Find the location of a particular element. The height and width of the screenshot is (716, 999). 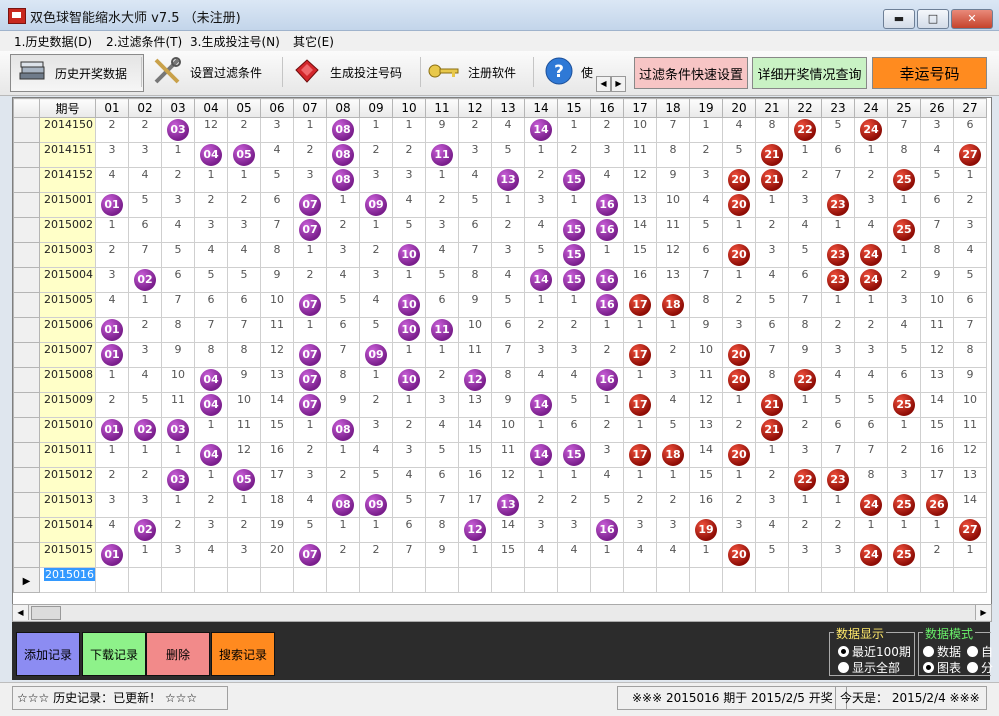

header-number-08: 08 is located at coordinates (343, 108).